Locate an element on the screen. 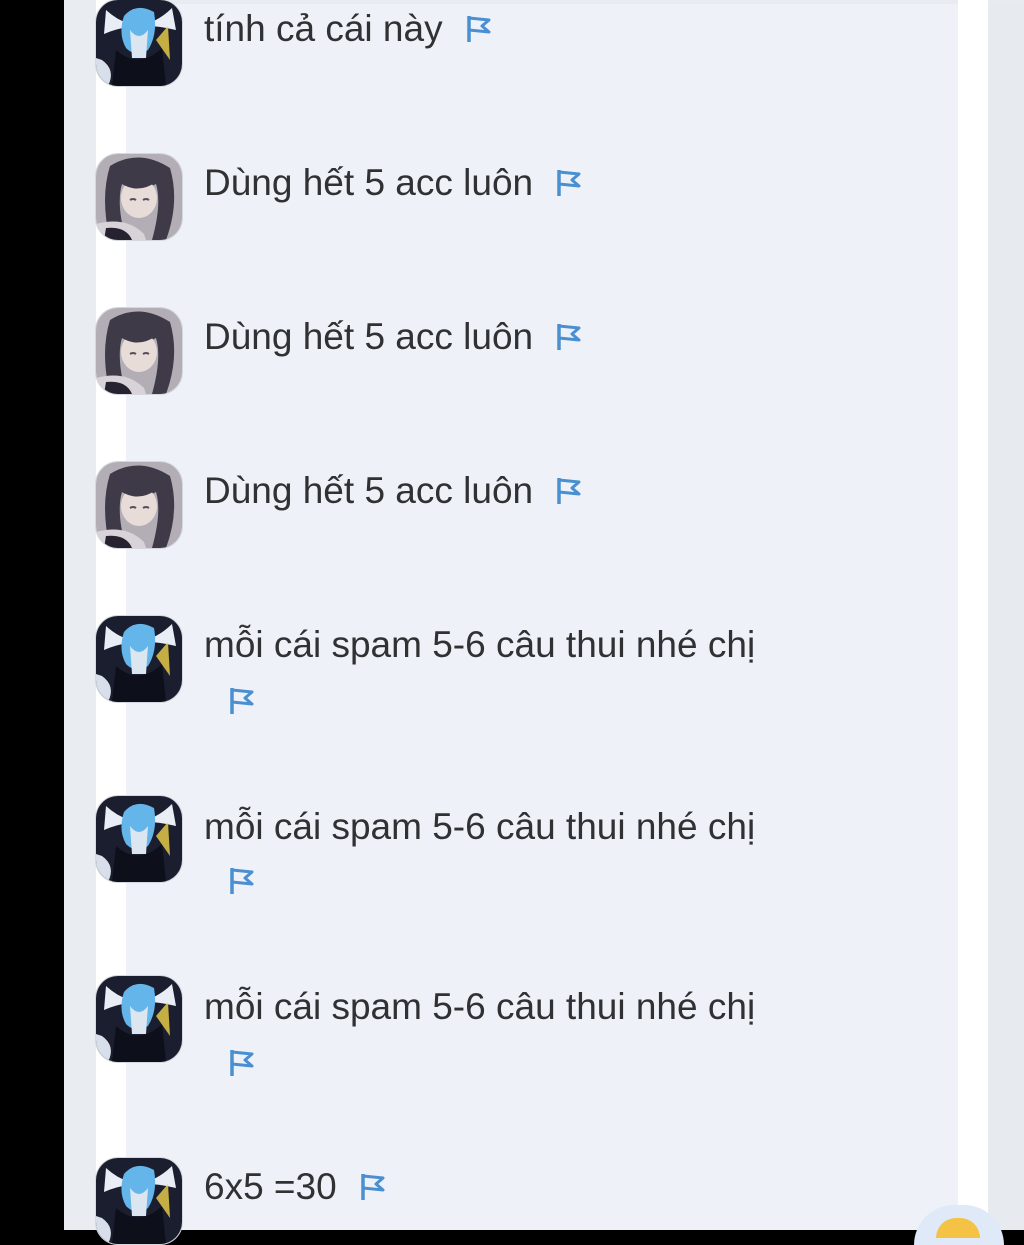 The height and width of the screenshot is (1245, 1024). right-gutter is located at coordinates (1006, 617).